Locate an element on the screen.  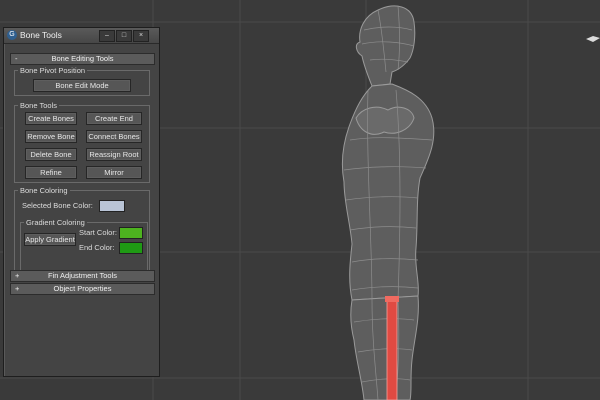
minimize-button: – is located at coordinates (107, 36).